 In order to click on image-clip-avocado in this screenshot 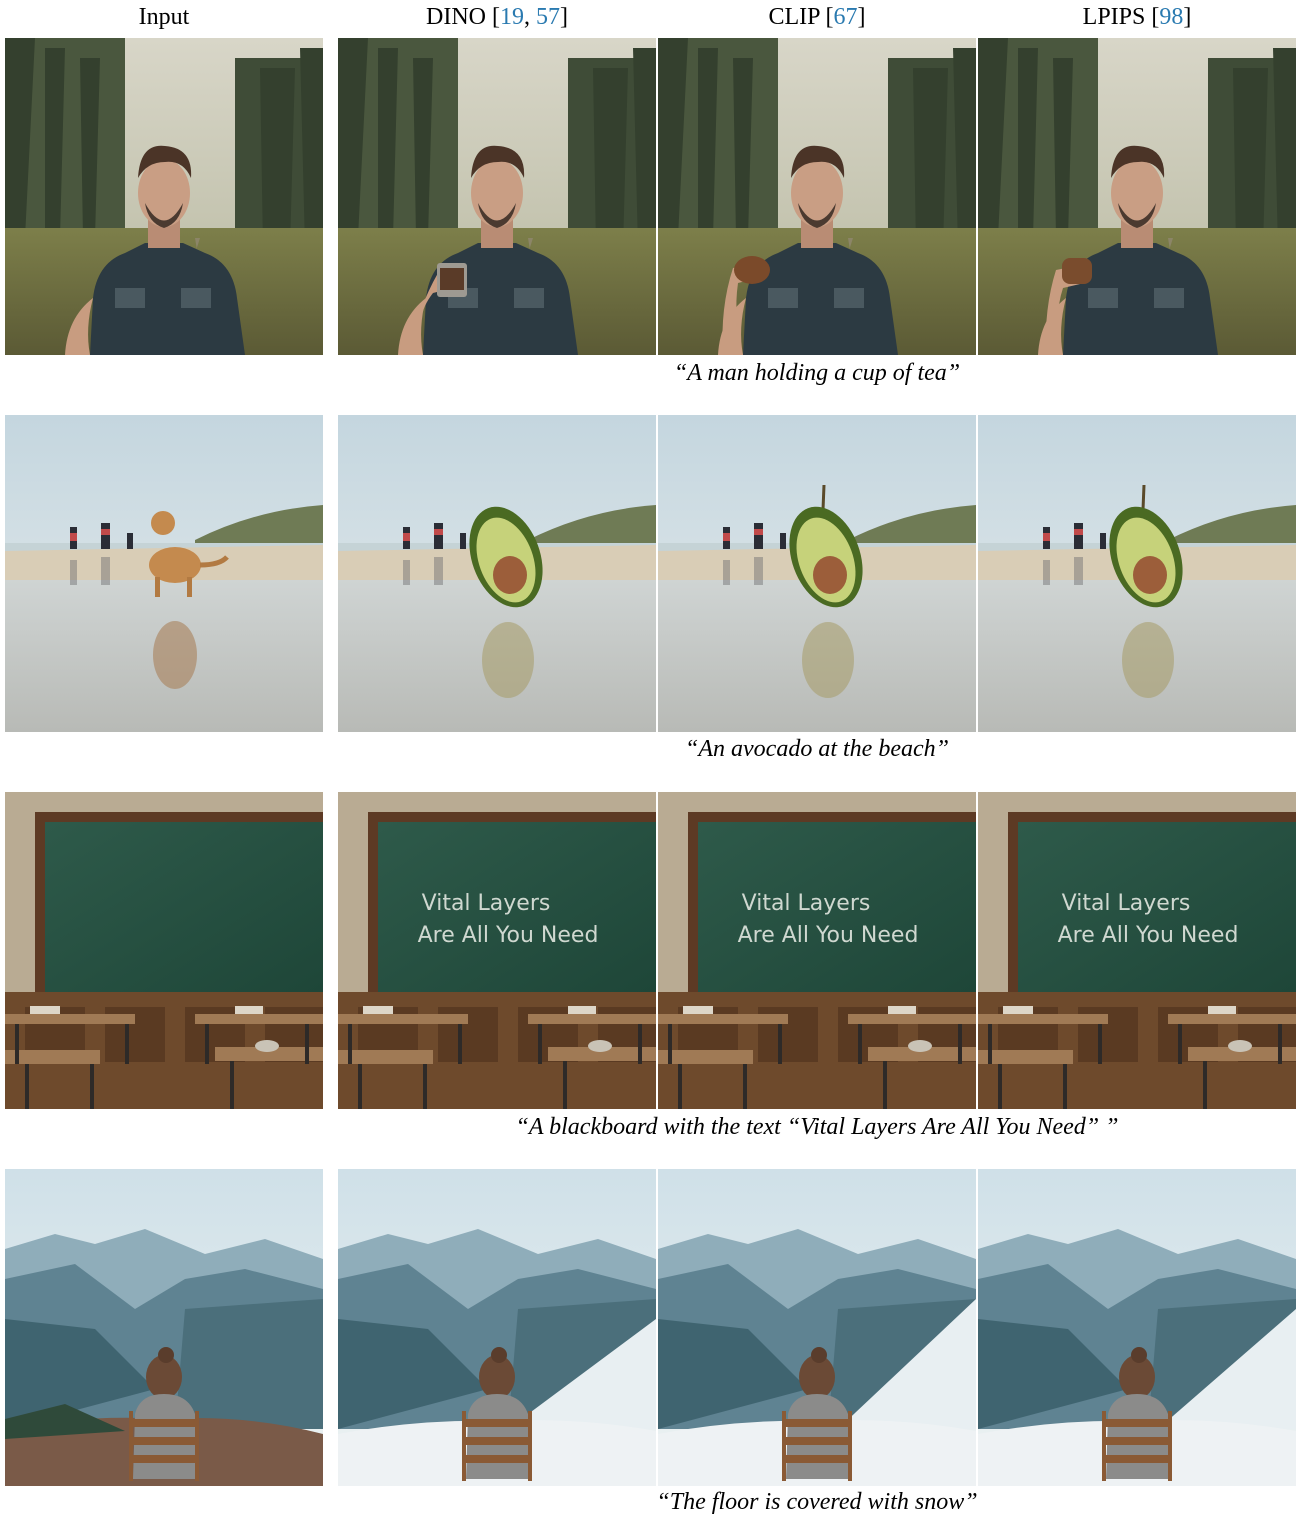, I will do `click(817, 573)`.